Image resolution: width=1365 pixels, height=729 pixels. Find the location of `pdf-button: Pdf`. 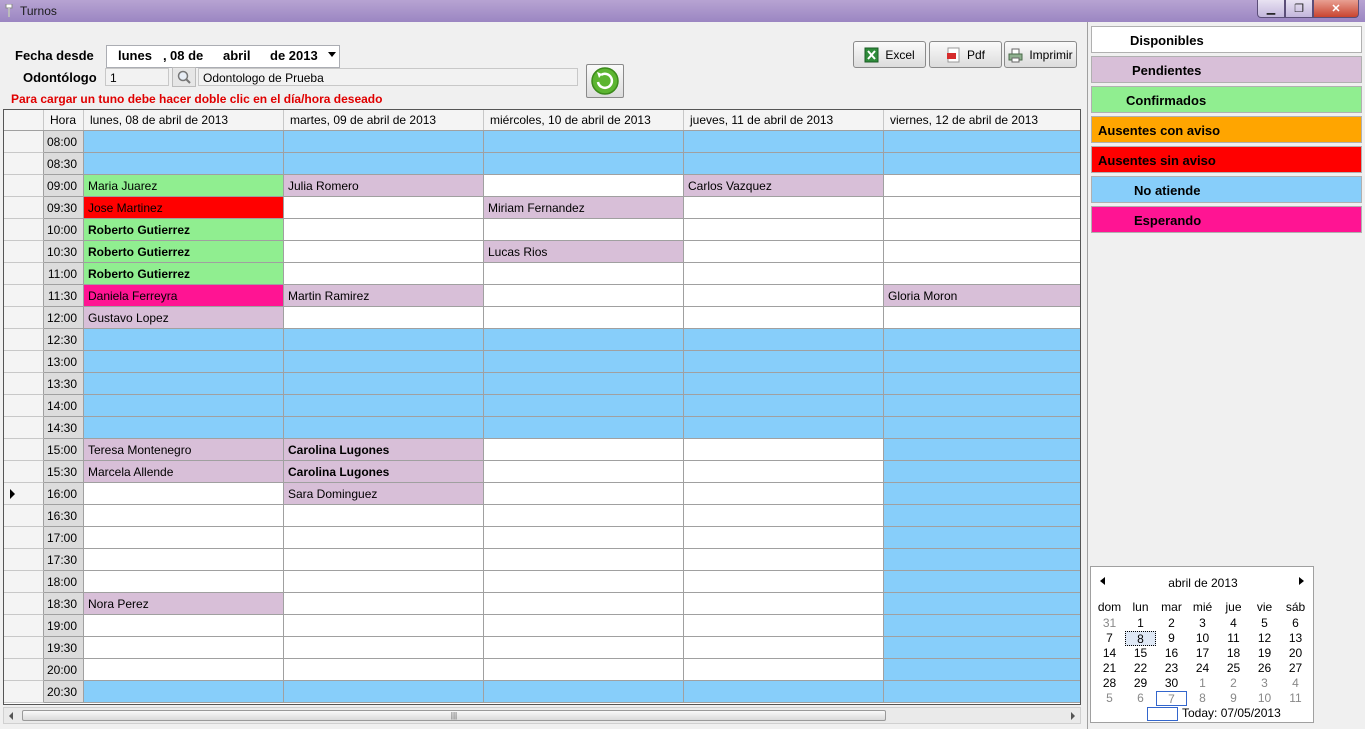

pdf-button: Pdf is located at coordinates (965, 54).